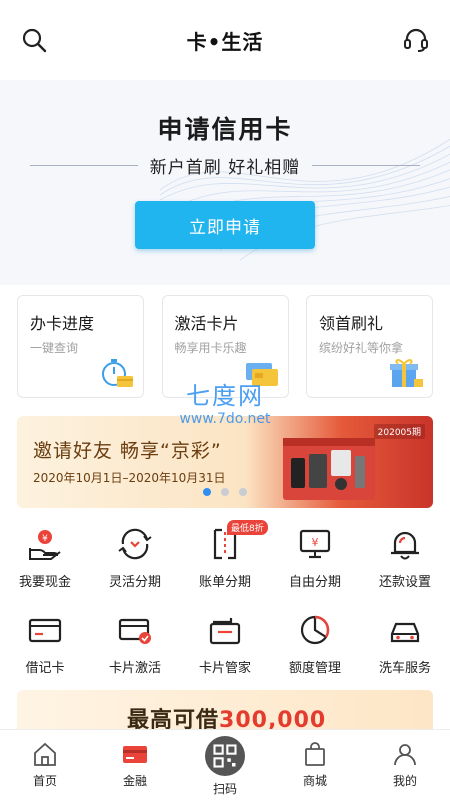 The width and height of the screenshot is (450, 800). Describe the element at coordinates (315, 647) in the screenshot. I see `service-credit-limit: 额度管理` at that location.